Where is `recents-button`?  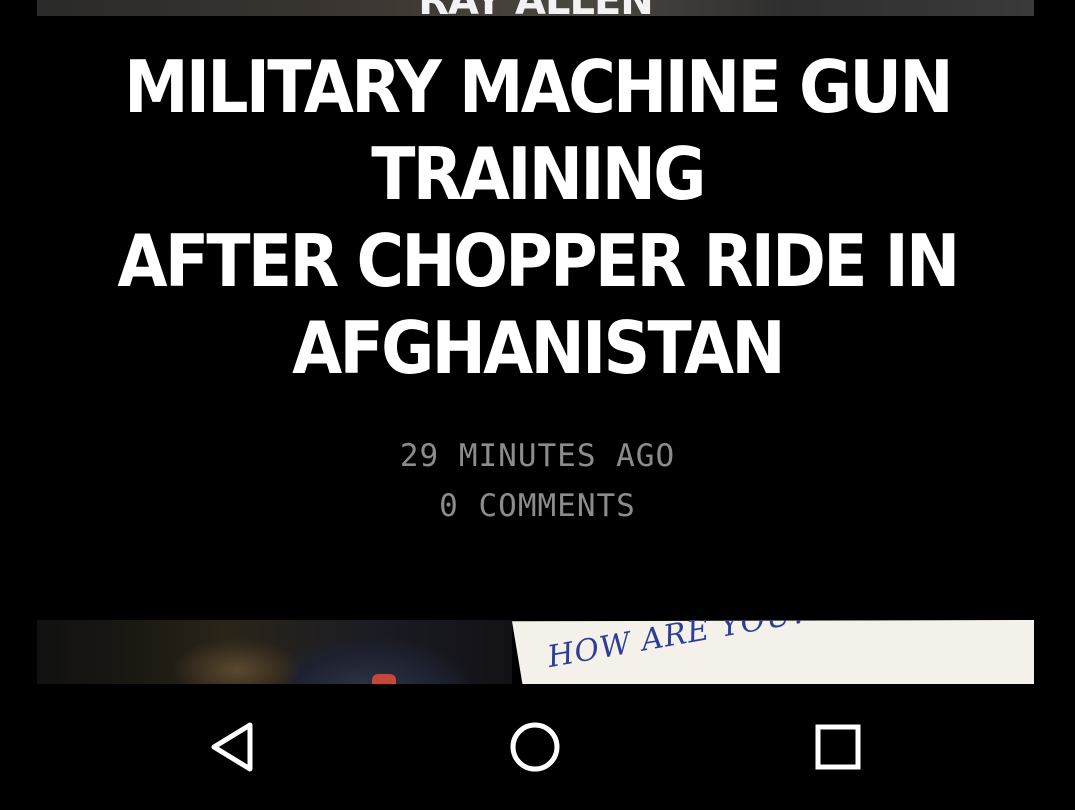 recents-button is located at coordinates (838, 747).